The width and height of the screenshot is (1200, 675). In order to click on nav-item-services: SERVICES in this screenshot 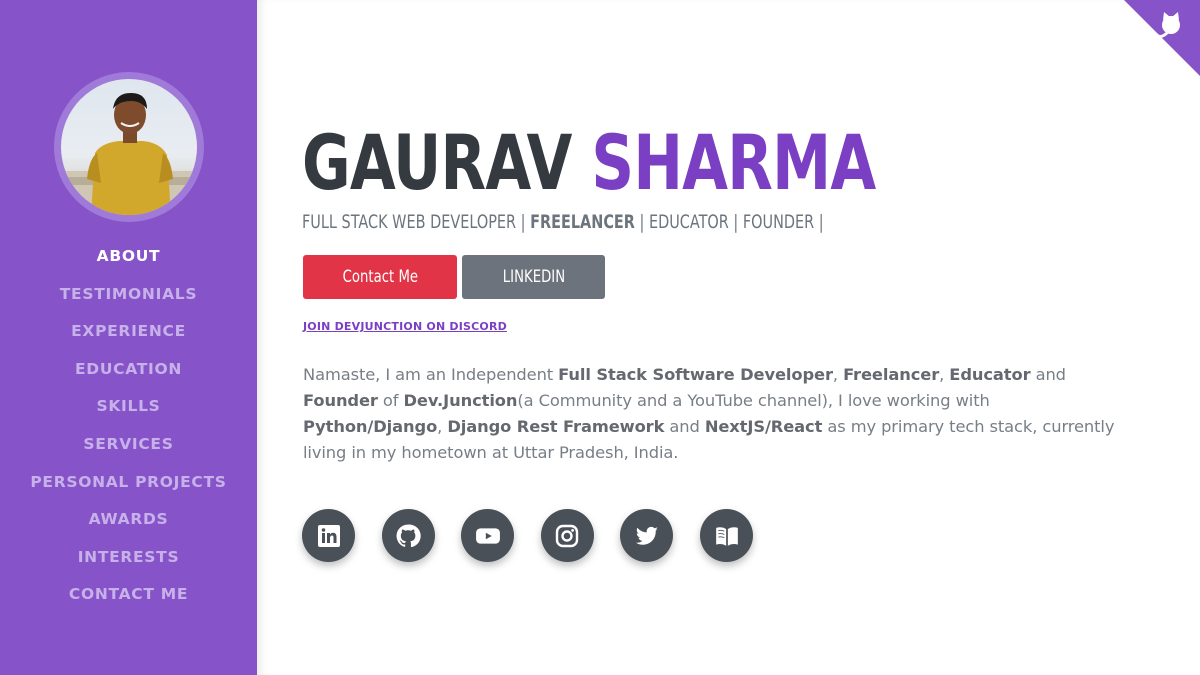, I will do `click(128, 443)`.